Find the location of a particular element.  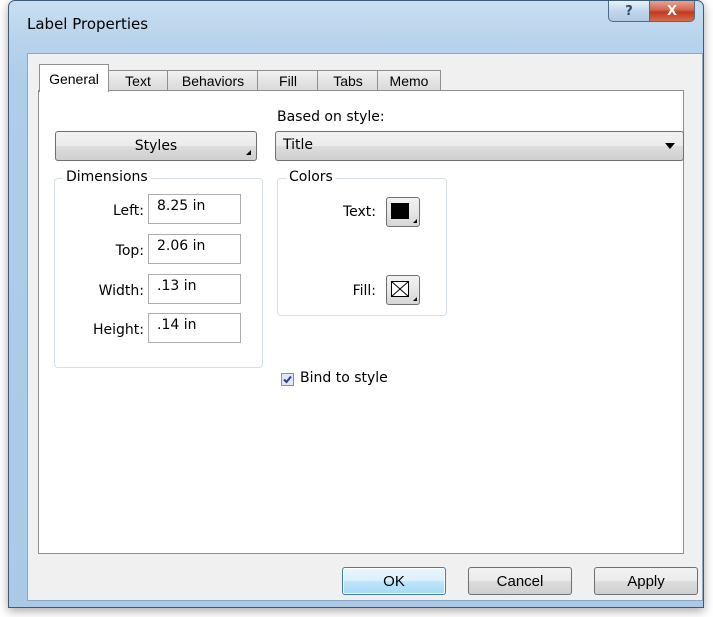

based-on-style-label: Based on style: is located at coordinates (331, 117).